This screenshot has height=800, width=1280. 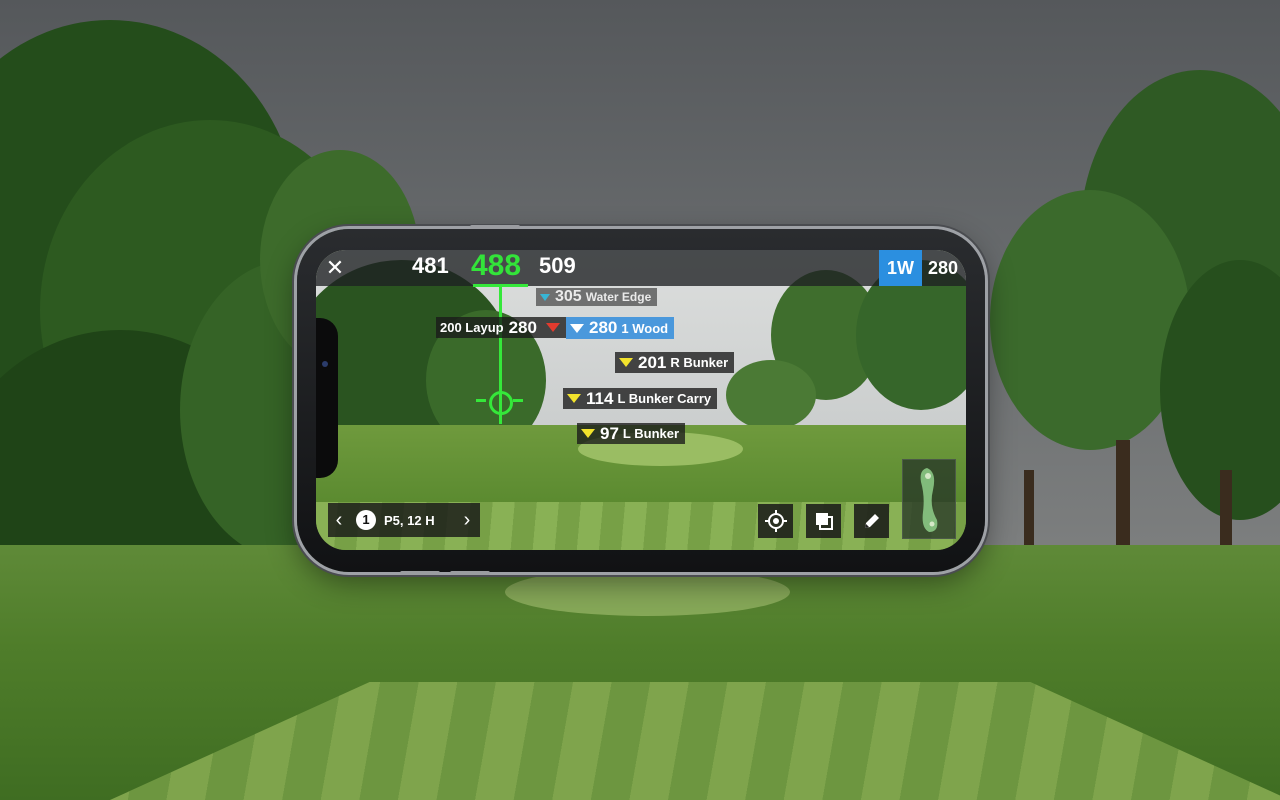 I want to click on distance-front: 509, so click(x=557, y=265).